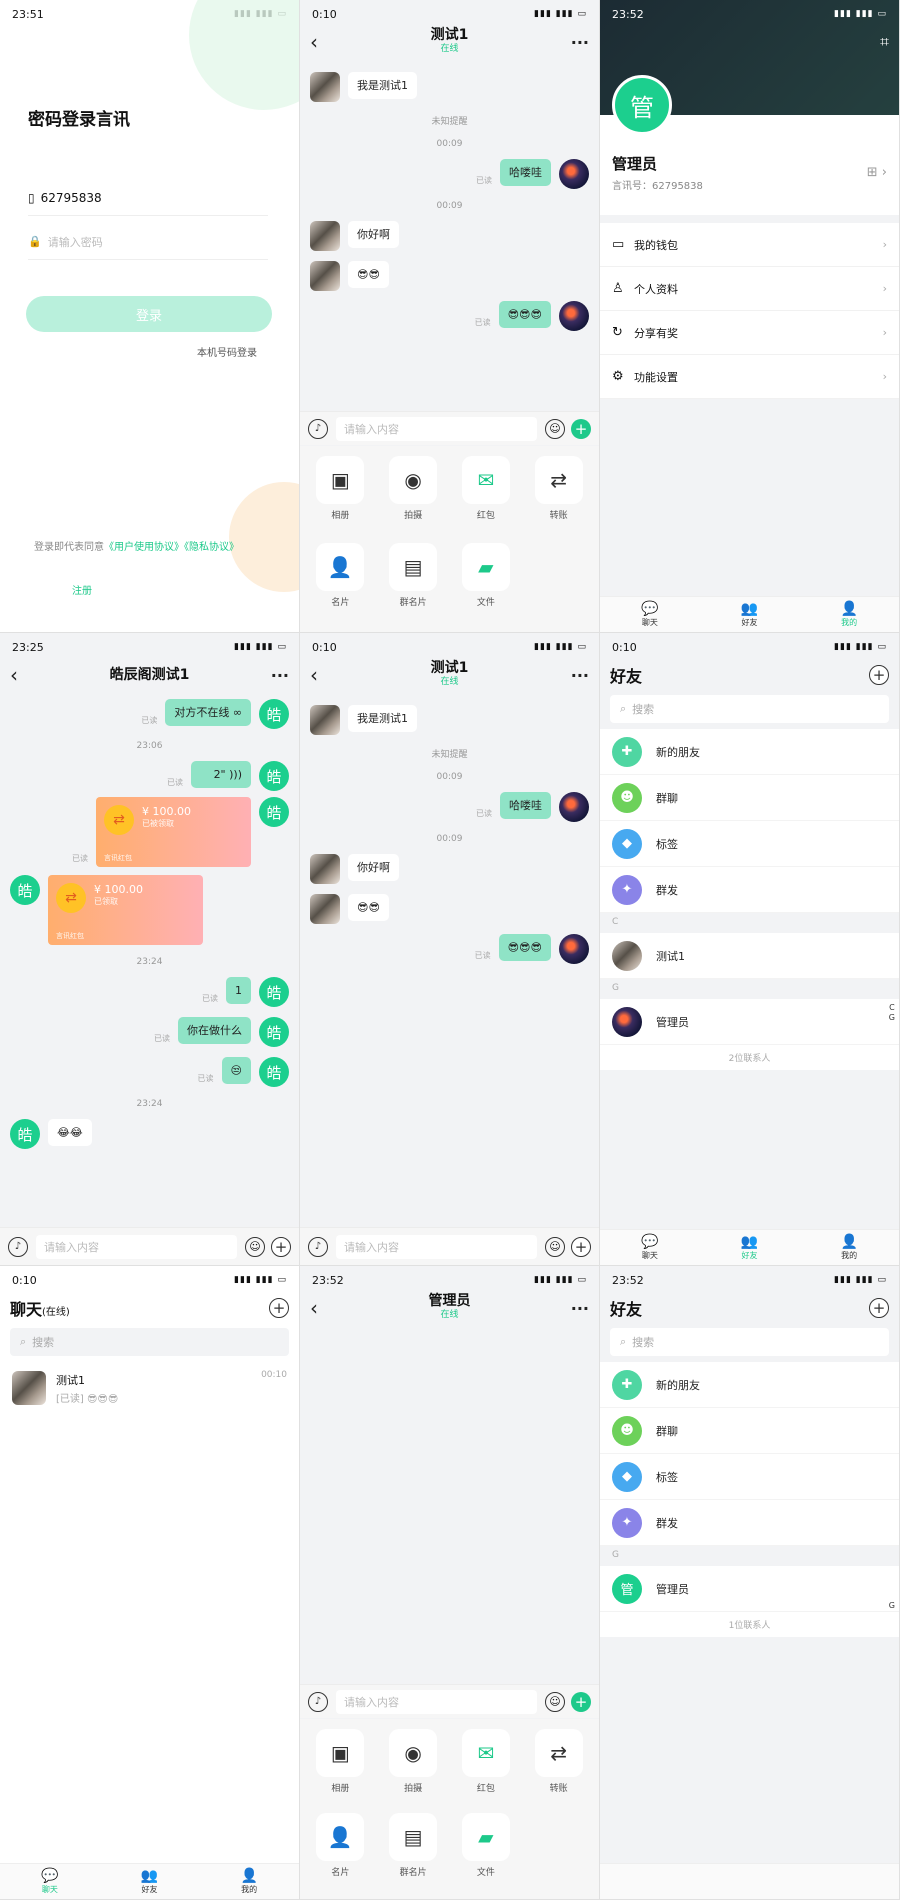  Describe the element at coordinates (70, 1132) in the screenshot. I see `message-bubble: 😂😂` at that location.